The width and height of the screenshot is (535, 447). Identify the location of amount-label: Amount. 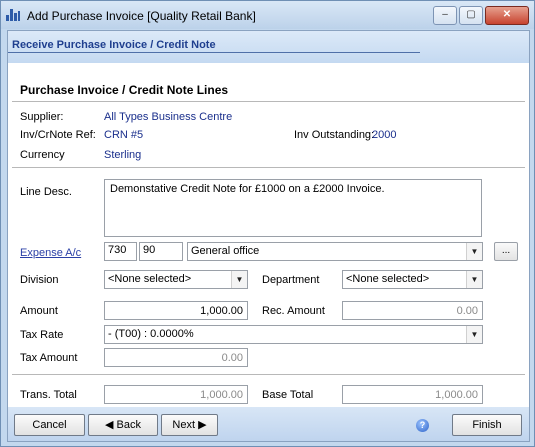
(39, 311).